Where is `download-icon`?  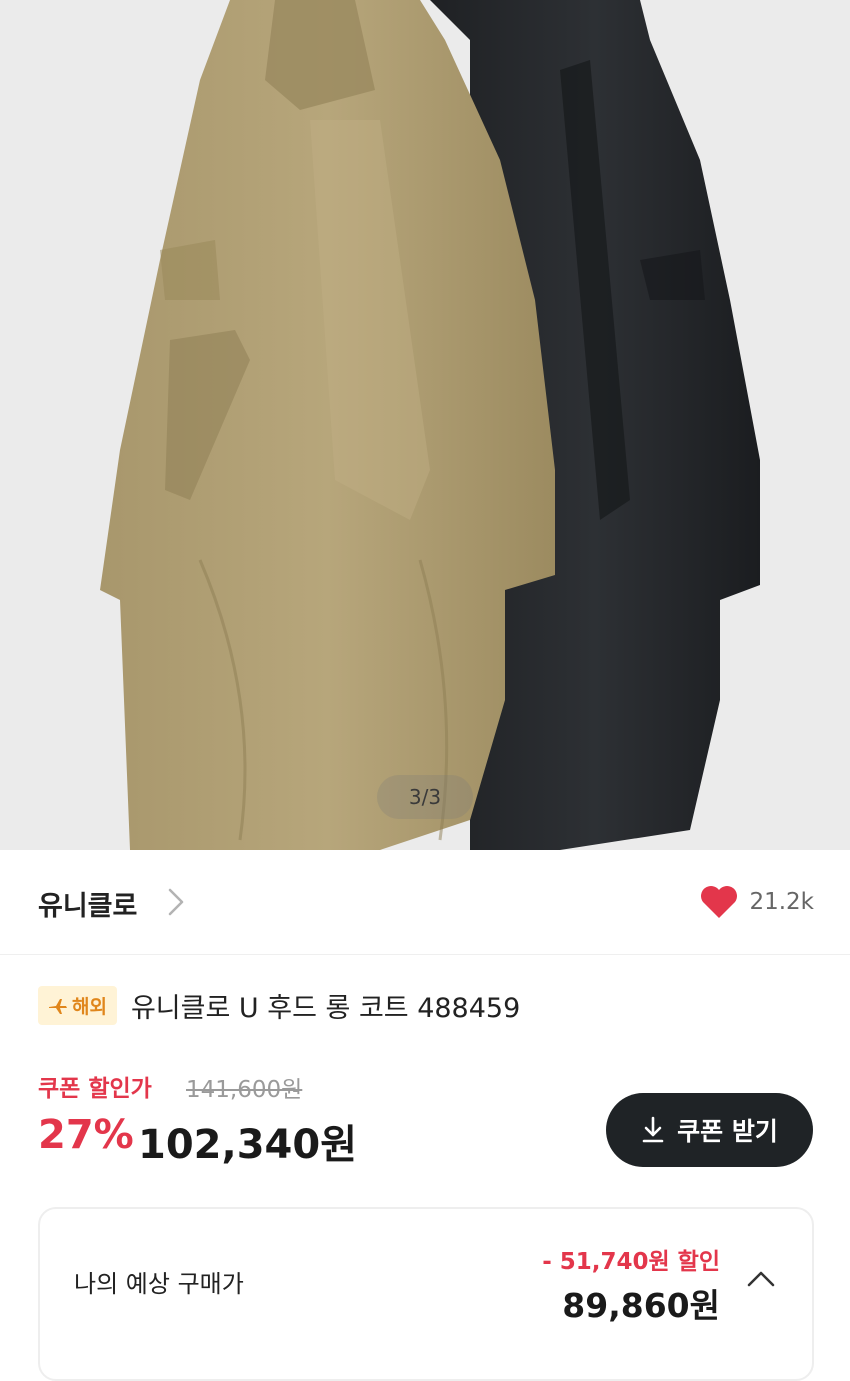
download-icon is located at coordinates (653, 1129).